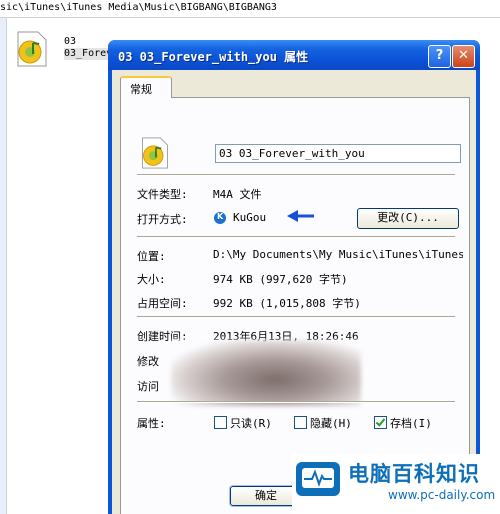  I want to click on blue-arrow-icon, so click(300, 216).